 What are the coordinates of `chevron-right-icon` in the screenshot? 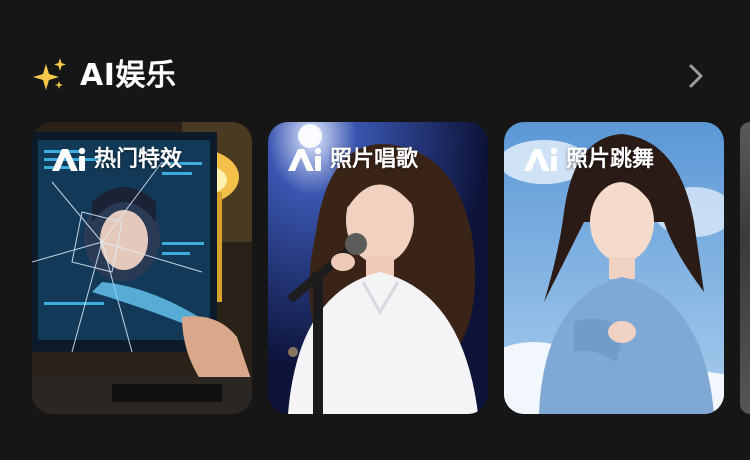 It's located at (696, 76).